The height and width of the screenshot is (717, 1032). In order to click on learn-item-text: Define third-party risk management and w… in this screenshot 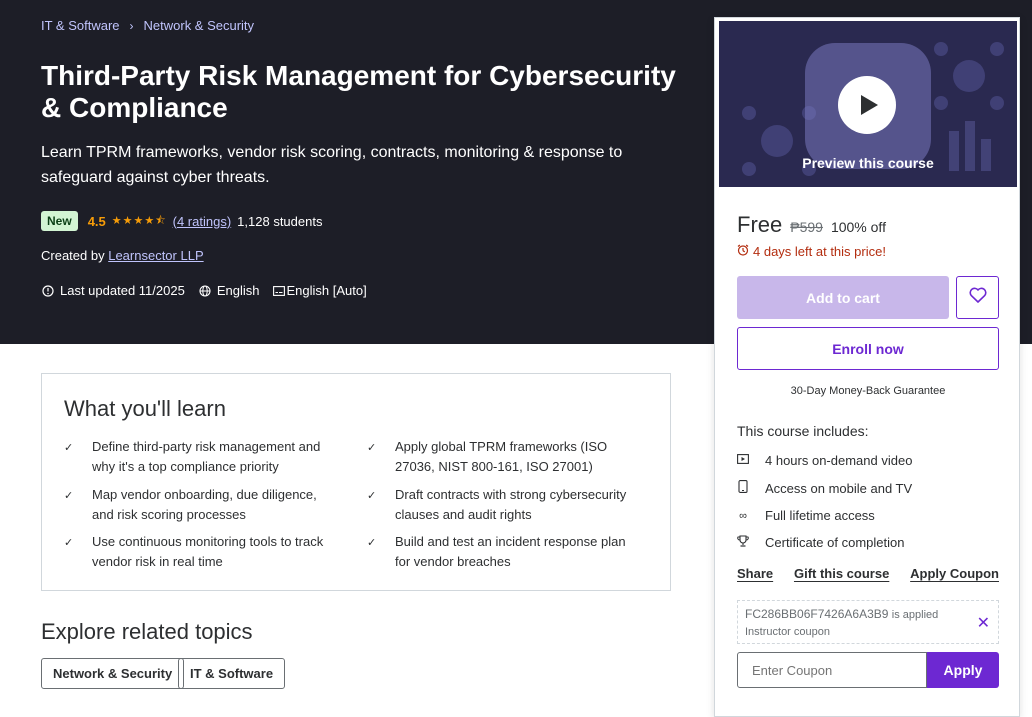, I will do `click(206, 456)`.